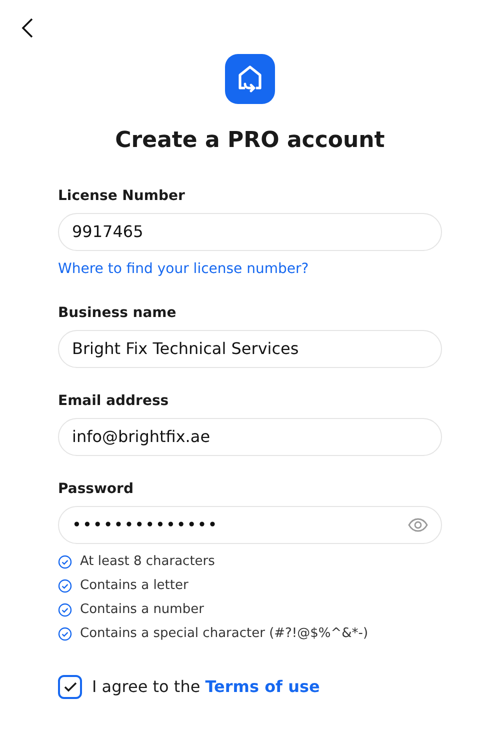 This screenshot has height=731, width=500. I want to click on field-value: ••••••••••••••, so click(146, 525).